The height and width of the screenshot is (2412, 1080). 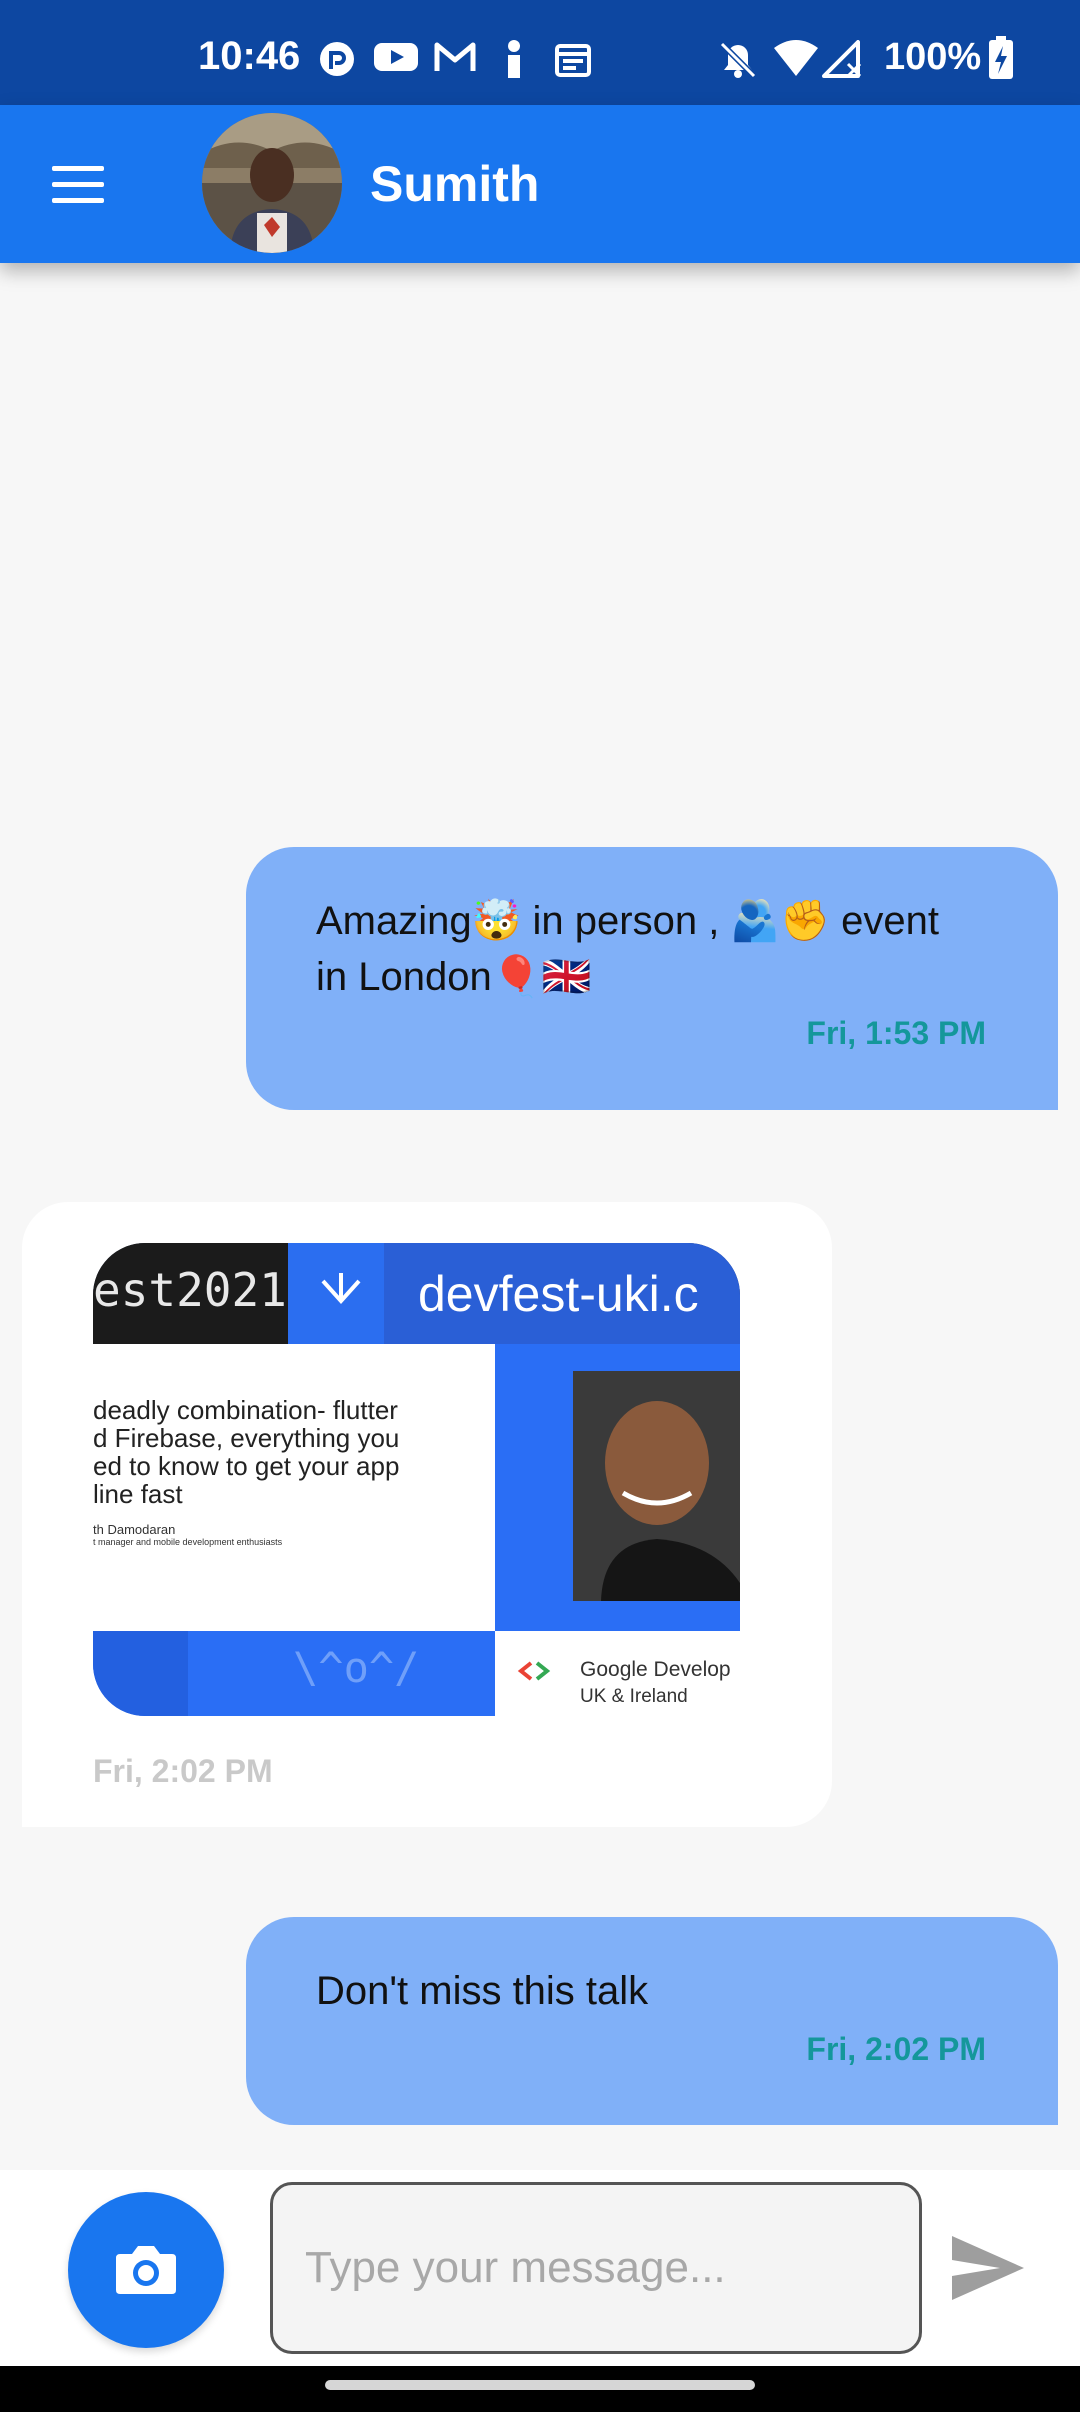 What do you see at coordinates (842, 59) in the screenshot?
I see `no-signal-icon` at bounding box center [842, 59].